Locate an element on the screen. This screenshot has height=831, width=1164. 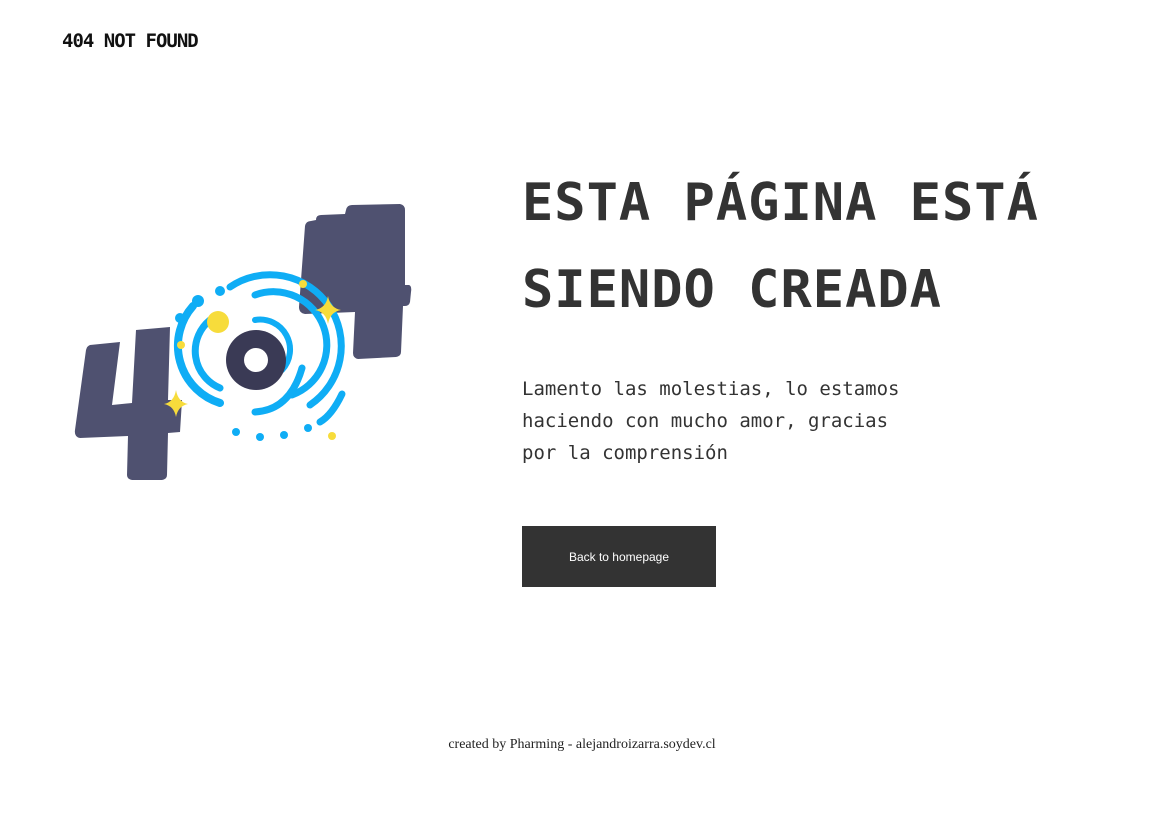
404-illustration is located at coordinates (243, 342).